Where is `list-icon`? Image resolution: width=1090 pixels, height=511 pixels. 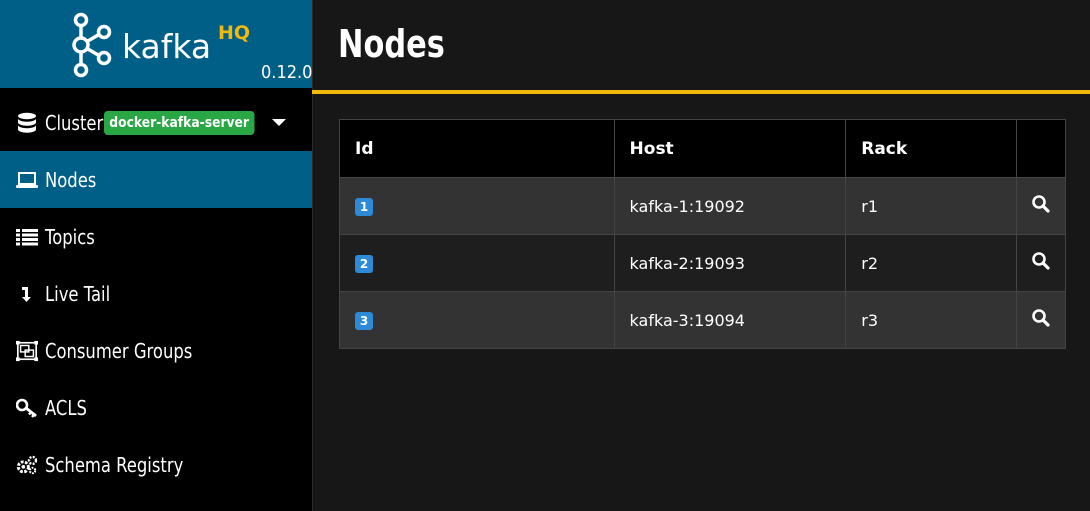 list-icon is located at coordinates (27, 237).